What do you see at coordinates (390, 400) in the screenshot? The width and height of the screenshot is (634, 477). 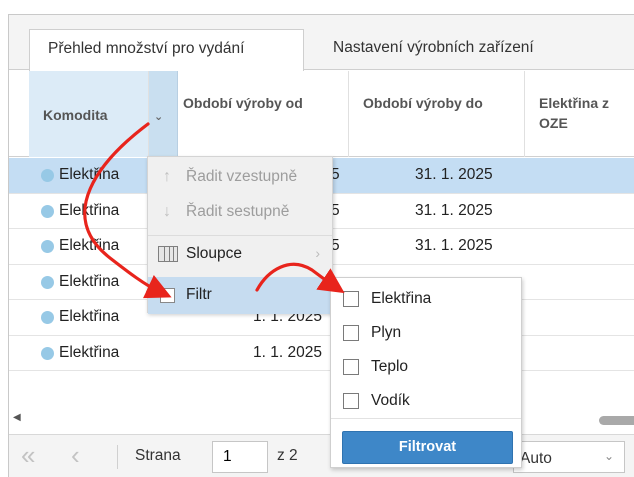 I see `option-label: Vodík` at bounding box center [390, 400].